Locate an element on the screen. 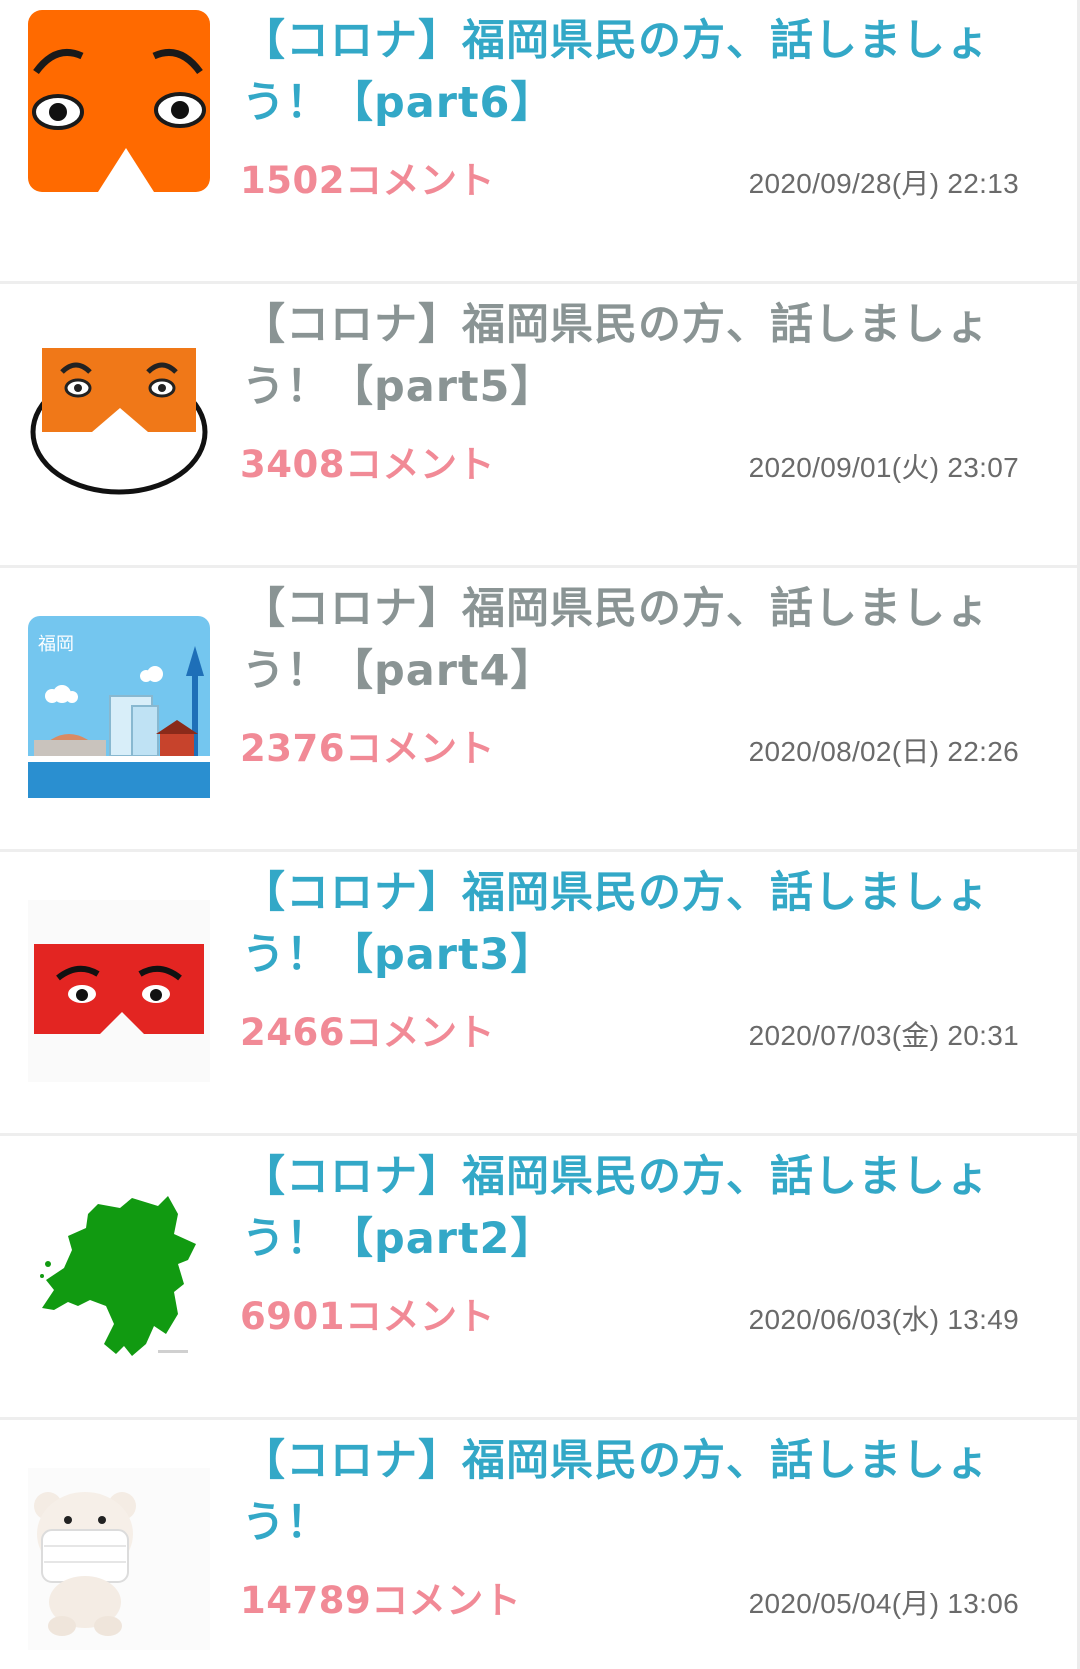 This screenshot has height=1669, width=1080. comment-count: 1502コメント is located at coordinates (367, 180).